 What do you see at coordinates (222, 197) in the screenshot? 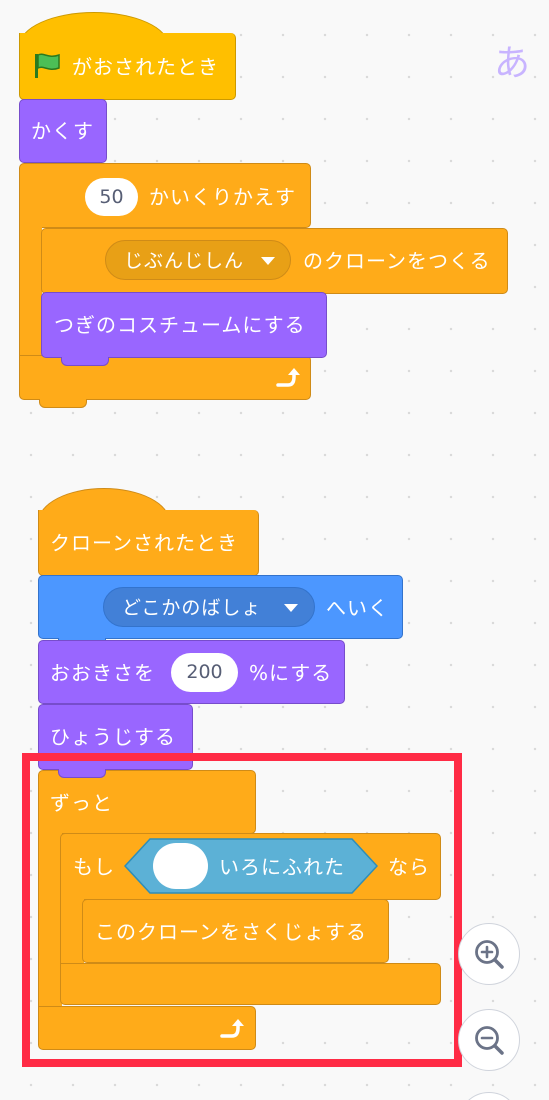
I see `repeat-label: かいくりかえす` at bounding box center [222, 197].